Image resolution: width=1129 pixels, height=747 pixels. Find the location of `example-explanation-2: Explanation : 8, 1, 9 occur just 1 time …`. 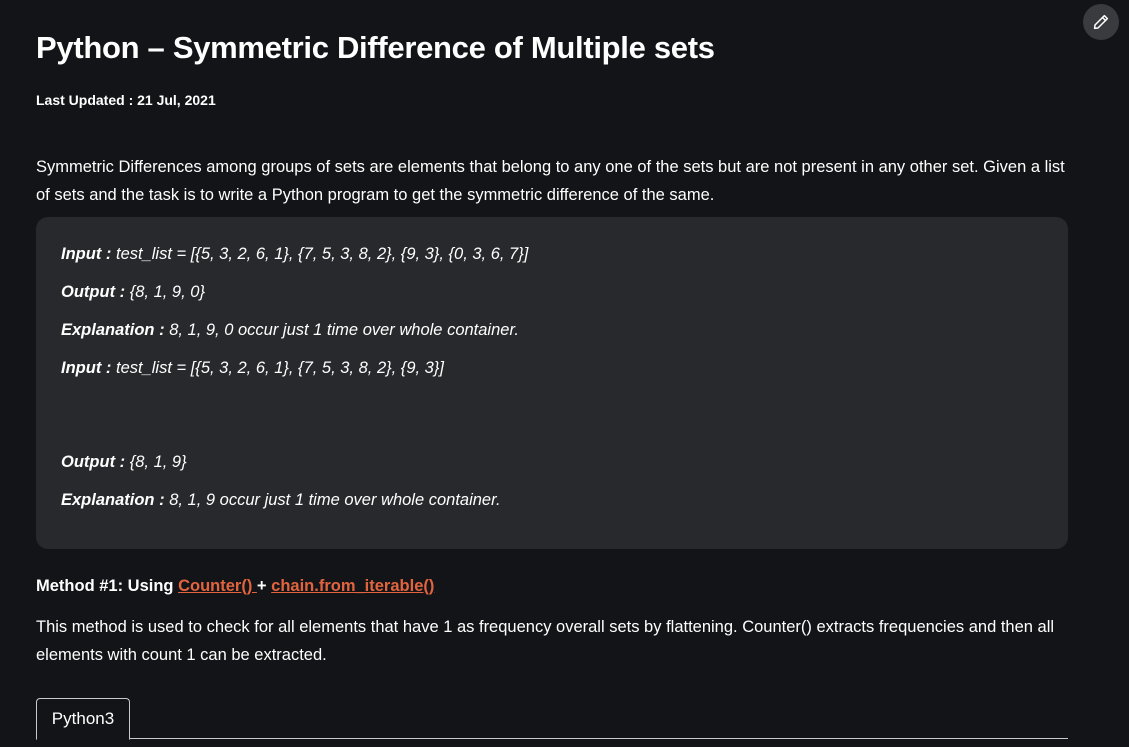

example-explanation-2: Explanation : 8, 1, 9 occur just 1 time … is located at coordinates (281, 500).